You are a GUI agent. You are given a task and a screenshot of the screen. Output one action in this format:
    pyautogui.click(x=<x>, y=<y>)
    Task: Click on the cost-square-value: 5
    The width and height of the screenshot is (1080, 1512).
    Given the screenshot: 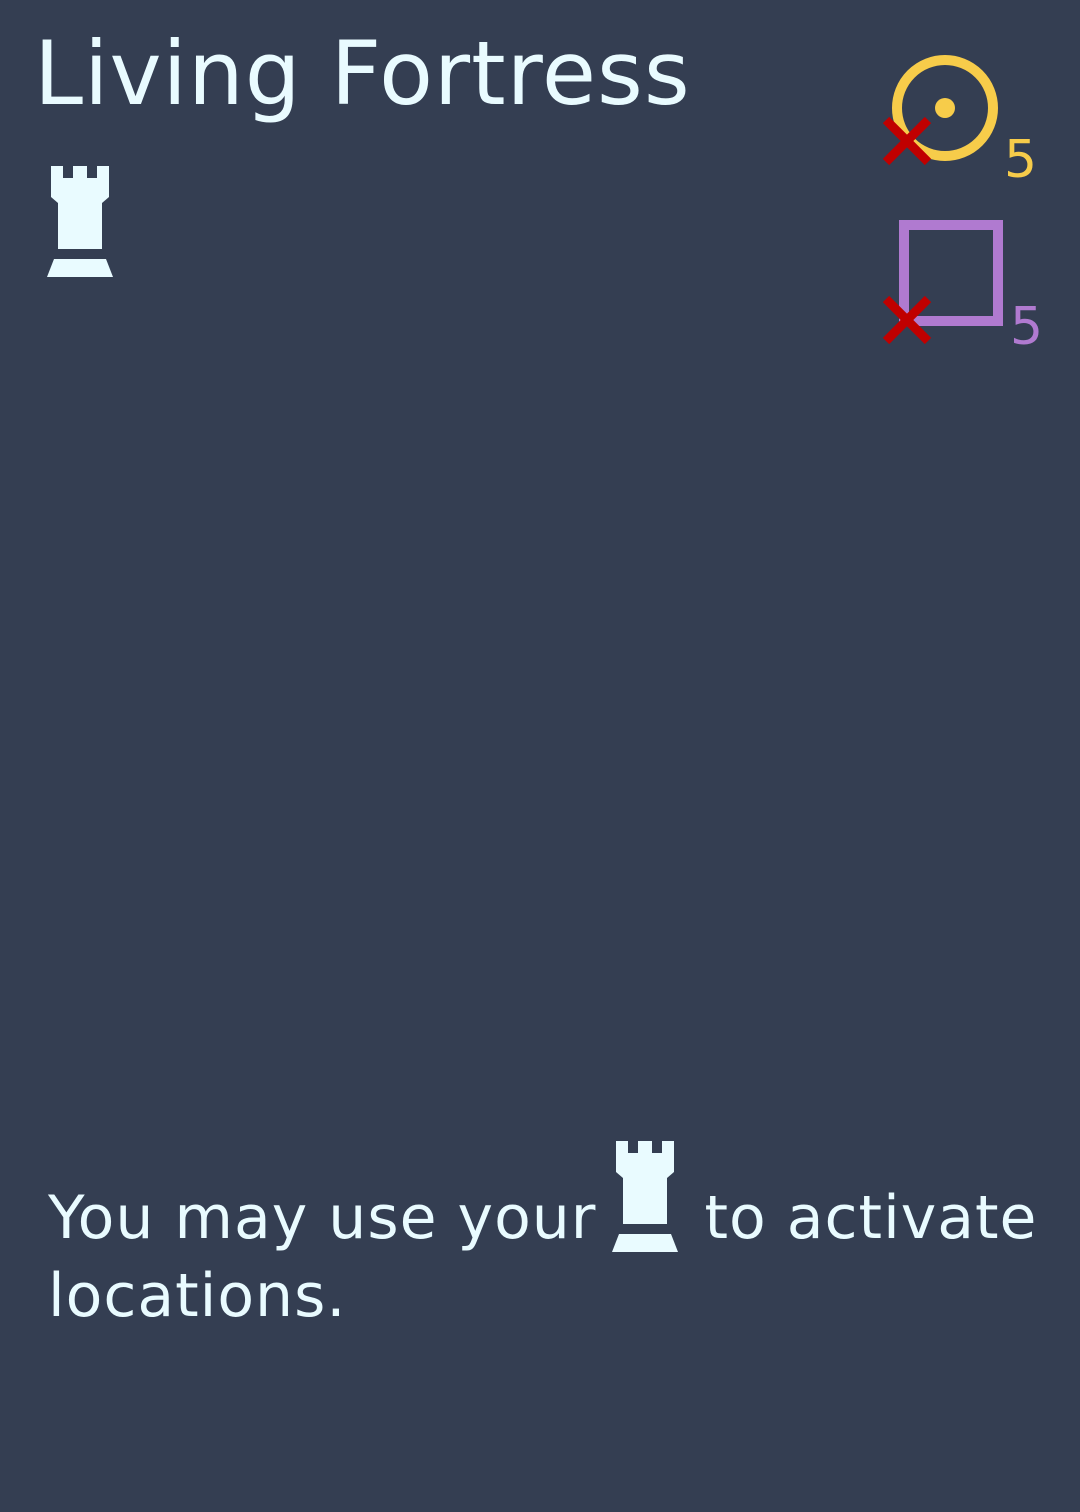 What is the action you would take?
    pyautogui.click(x=1027, y=327)
    